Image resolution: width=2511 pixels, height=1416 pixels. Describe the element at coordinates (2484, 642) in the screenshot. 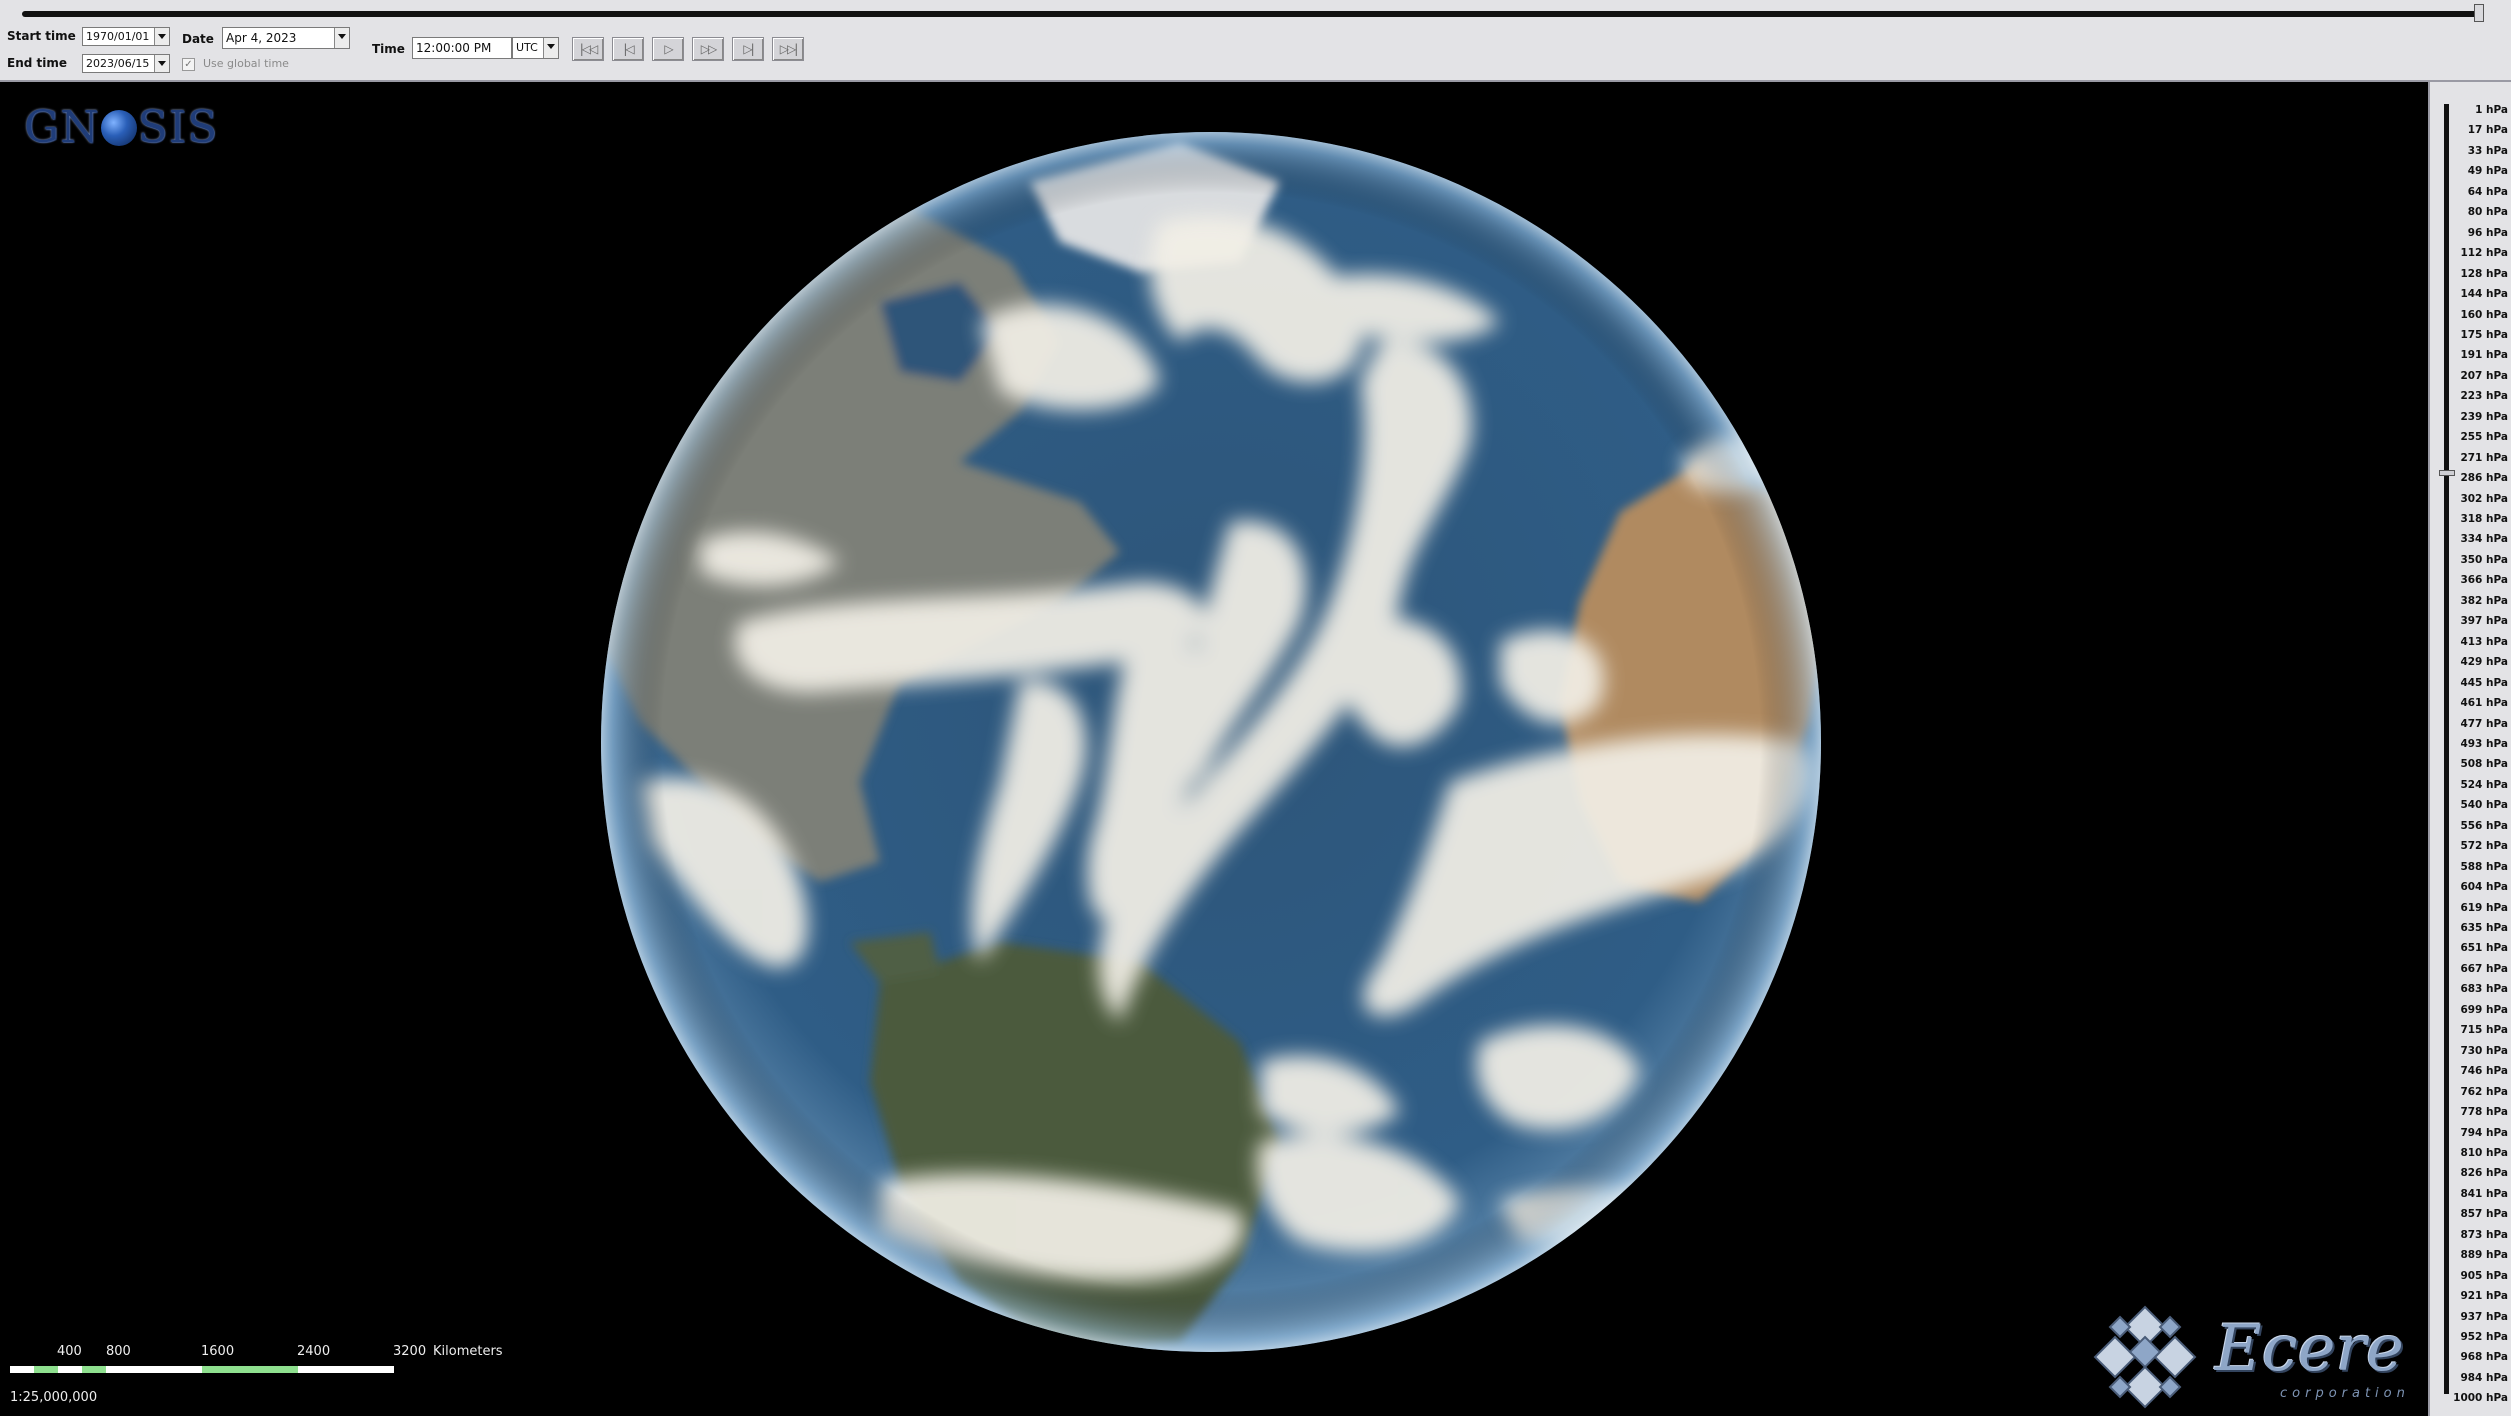

I see `pressure-level-label: 413 hPa` at that location.